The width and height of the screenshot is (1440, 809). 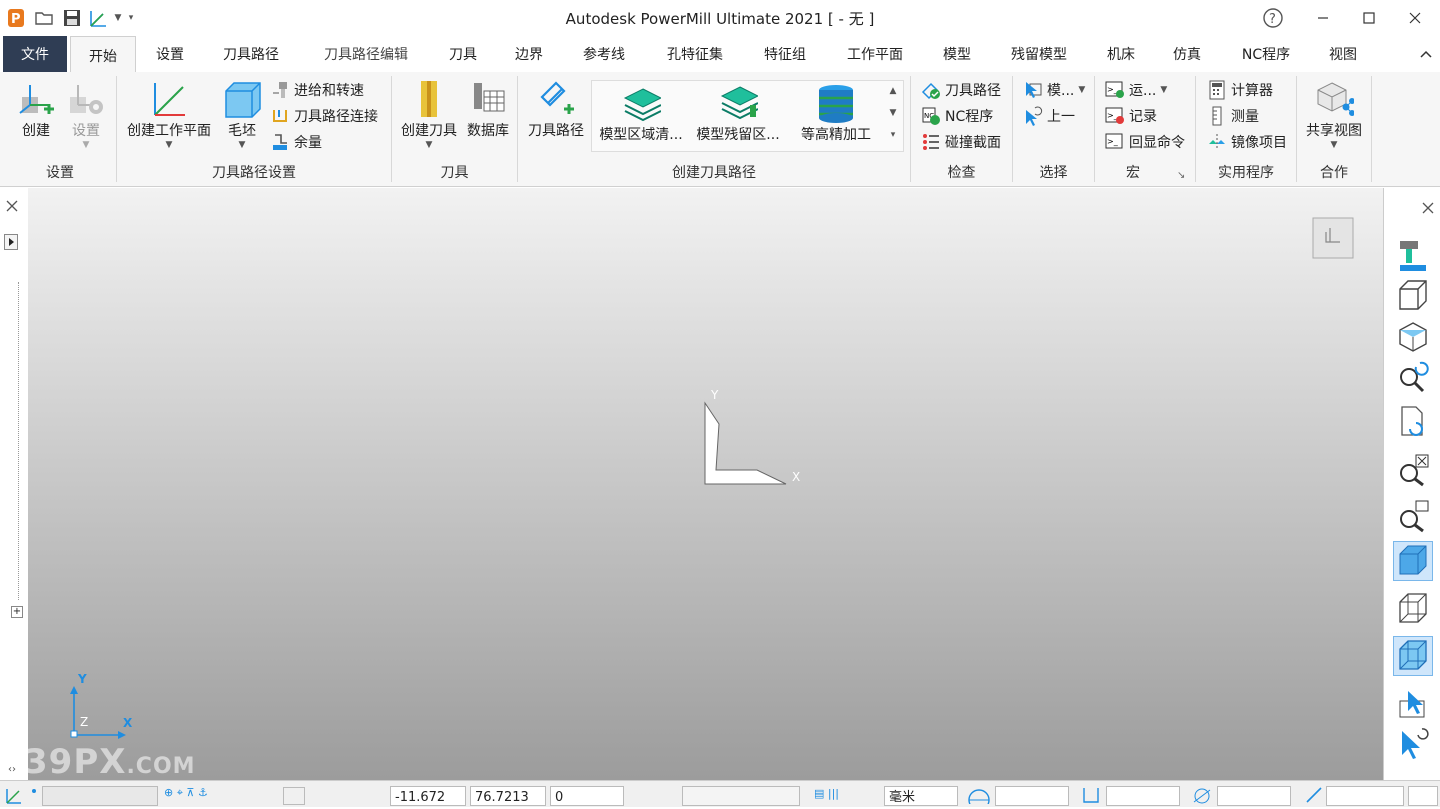 What do you see at coordinates (1413, 609) in the screenshot?
I see `wireframe-view-icon` at bounding box center [1413, 609].